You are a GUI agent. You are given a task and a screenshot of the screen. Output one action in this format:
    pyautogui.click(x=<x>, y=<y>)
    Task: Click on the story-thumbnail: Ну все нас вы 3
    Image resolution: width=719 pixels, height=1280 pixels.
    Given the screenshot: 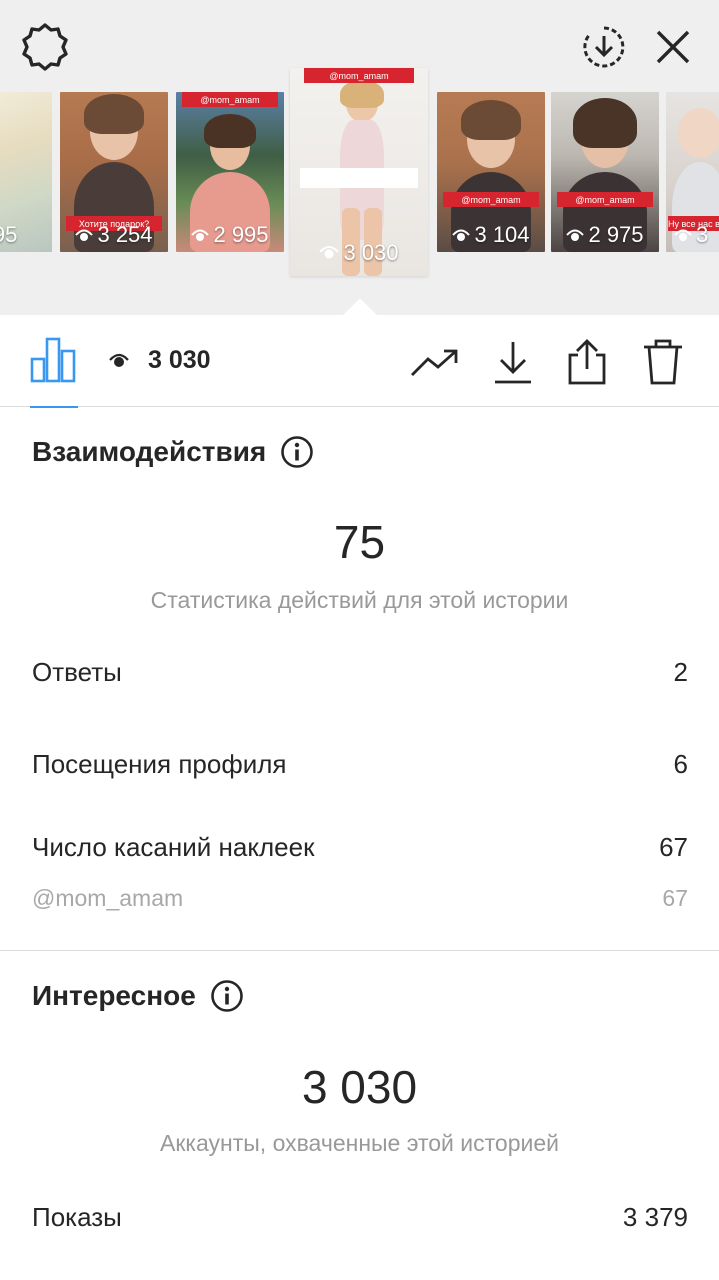 What is the action you would take?
    pyautogui.click(x=692, y=172)
    